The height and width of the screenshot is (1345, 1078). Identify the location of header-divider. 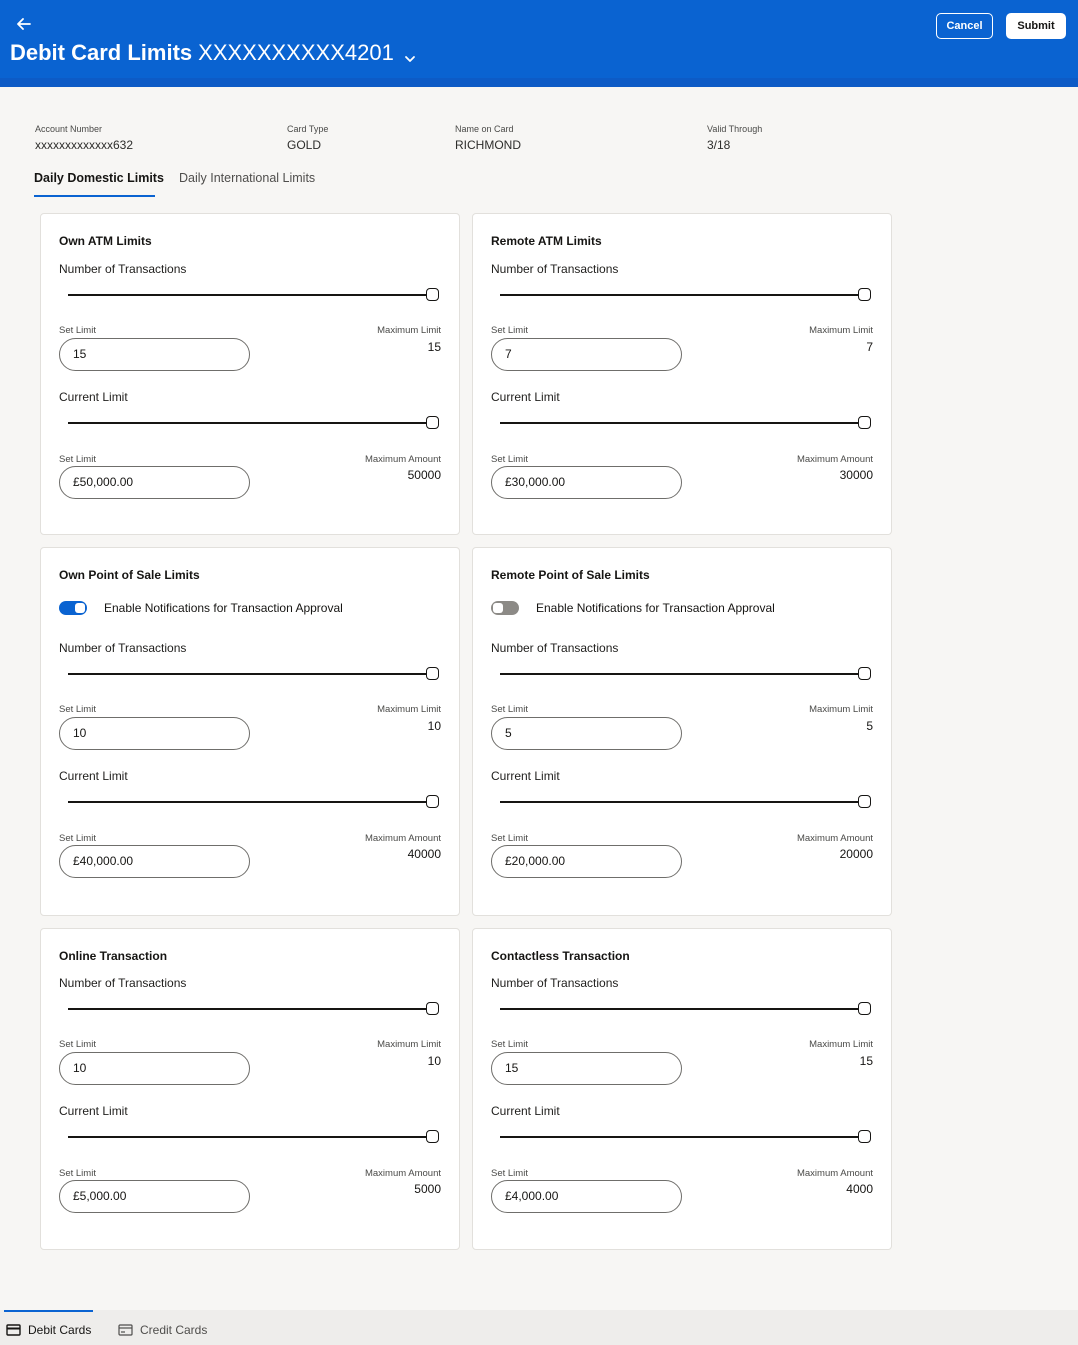
(539, 82).